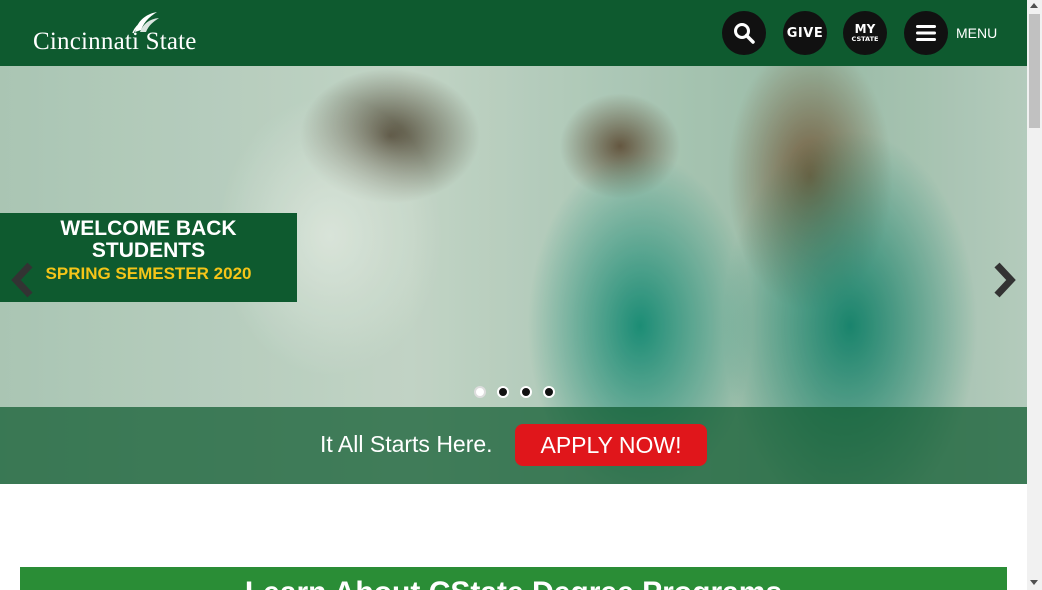  Describe the element at coordinates (1034, 295) in the screenshot. I see `page-scrollbar` at that location.